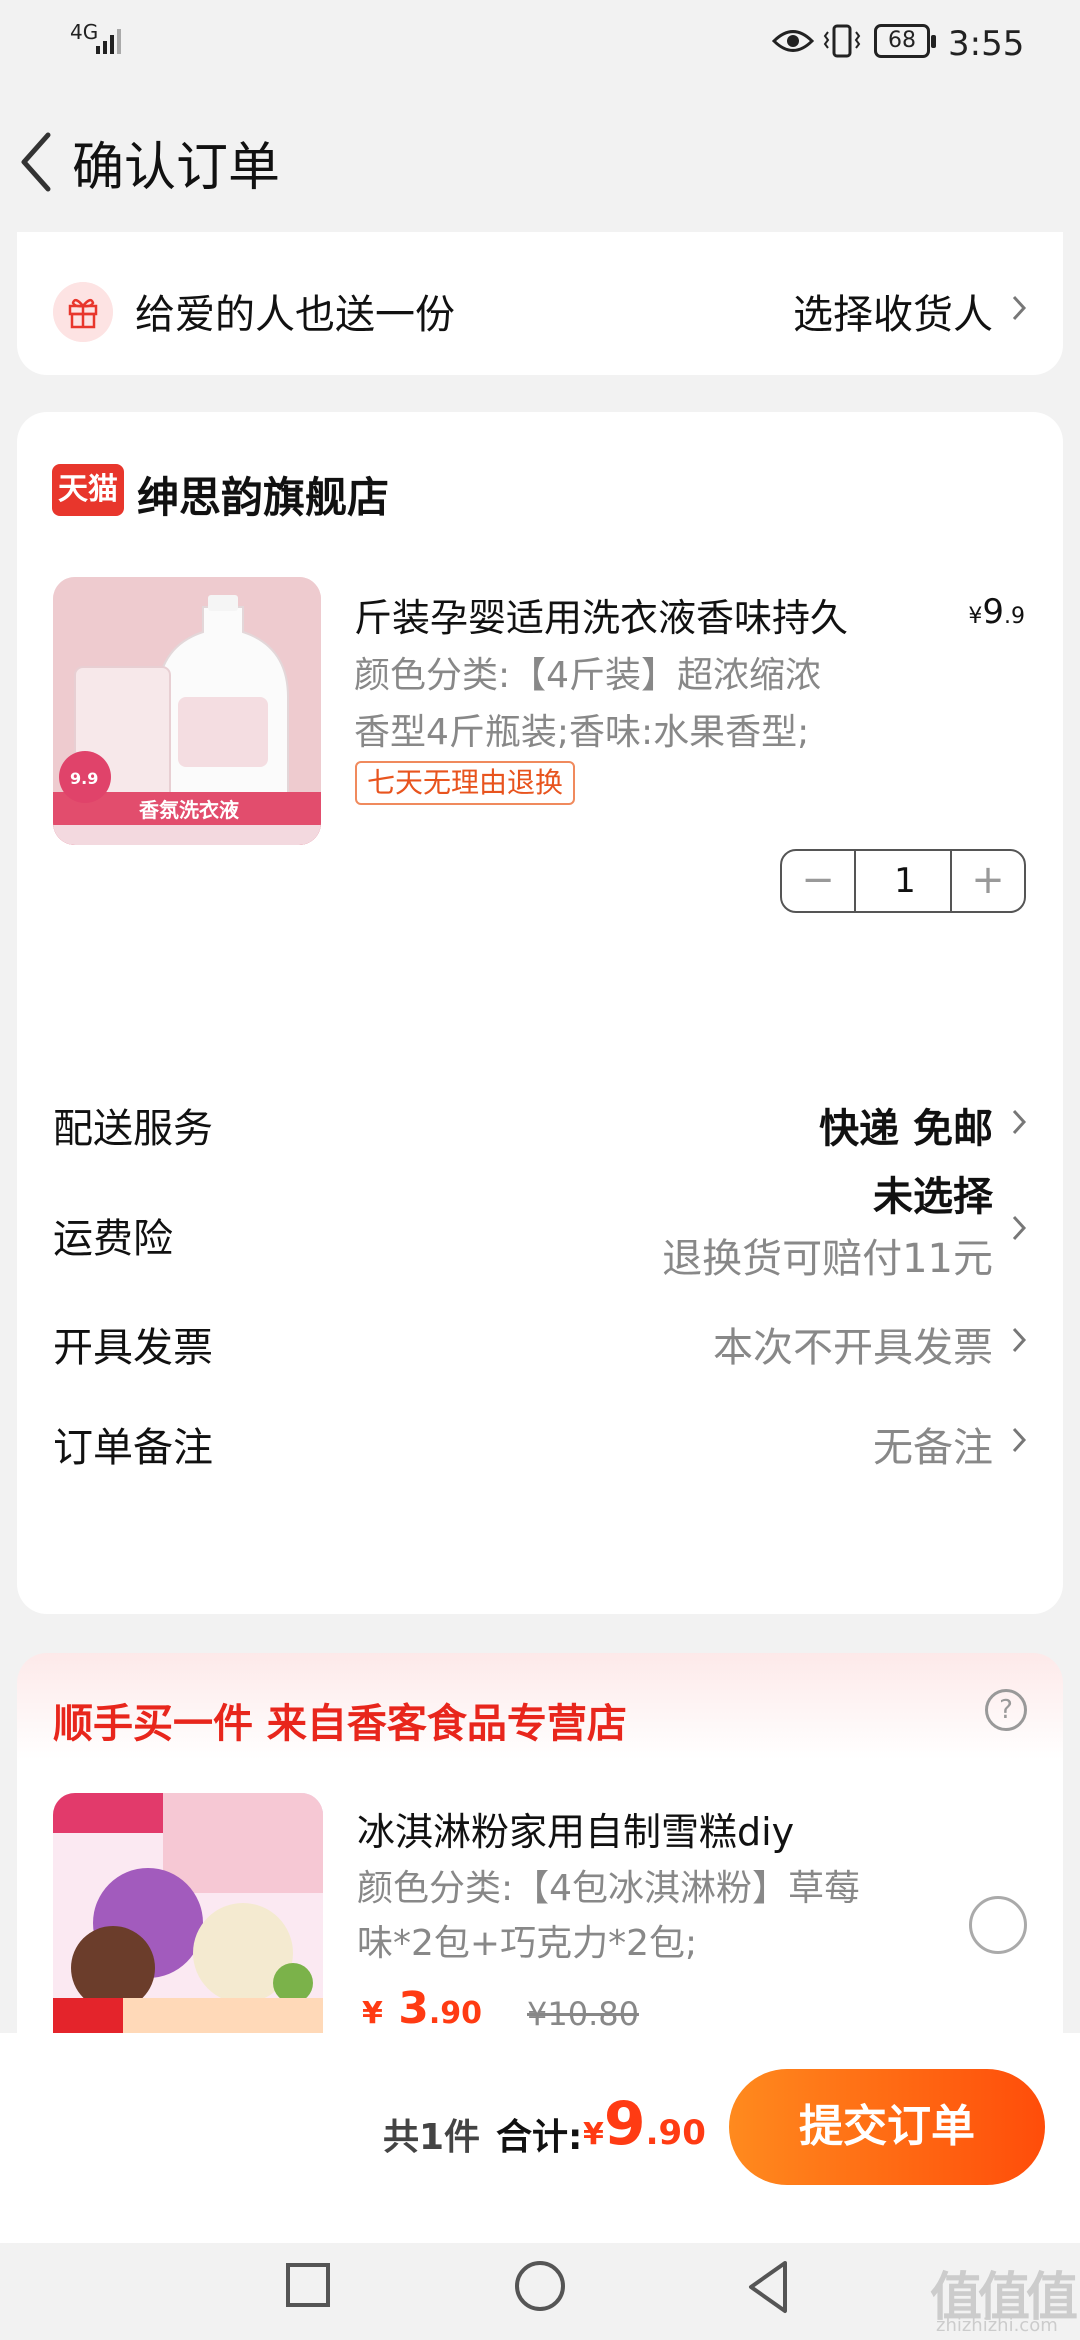 The image size is (1080, 2340). I want to click on nav-back-icon, so click(768, 2287).